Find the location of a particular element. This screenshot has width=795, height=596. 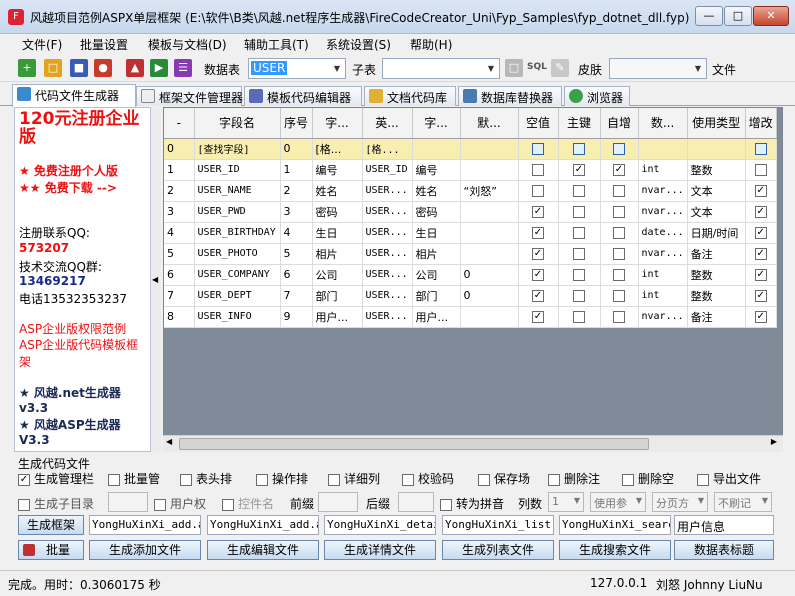

table-title-input: 用户信息 is located at coordinates (724, 525).